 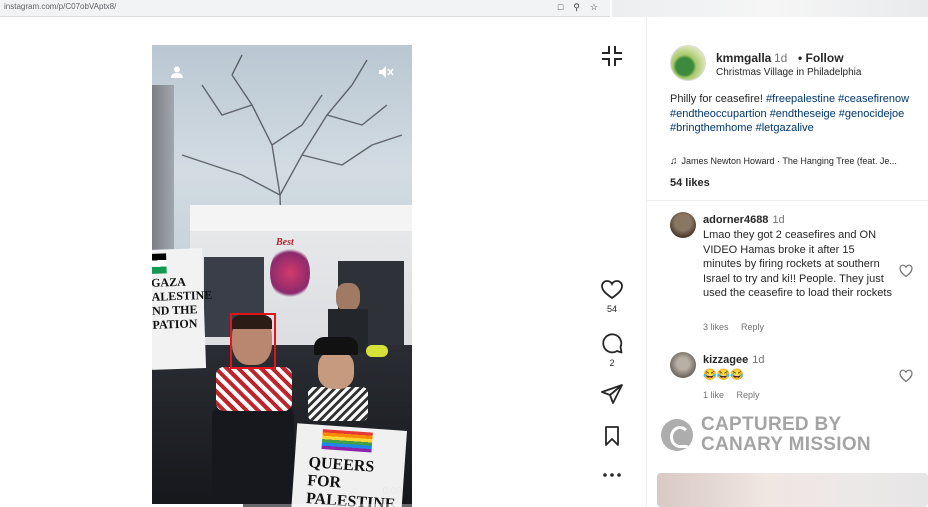 What do you see at coordinates (159, 263) in the screenshot?
I see `flag-icon` at bounding box center [159, 263].